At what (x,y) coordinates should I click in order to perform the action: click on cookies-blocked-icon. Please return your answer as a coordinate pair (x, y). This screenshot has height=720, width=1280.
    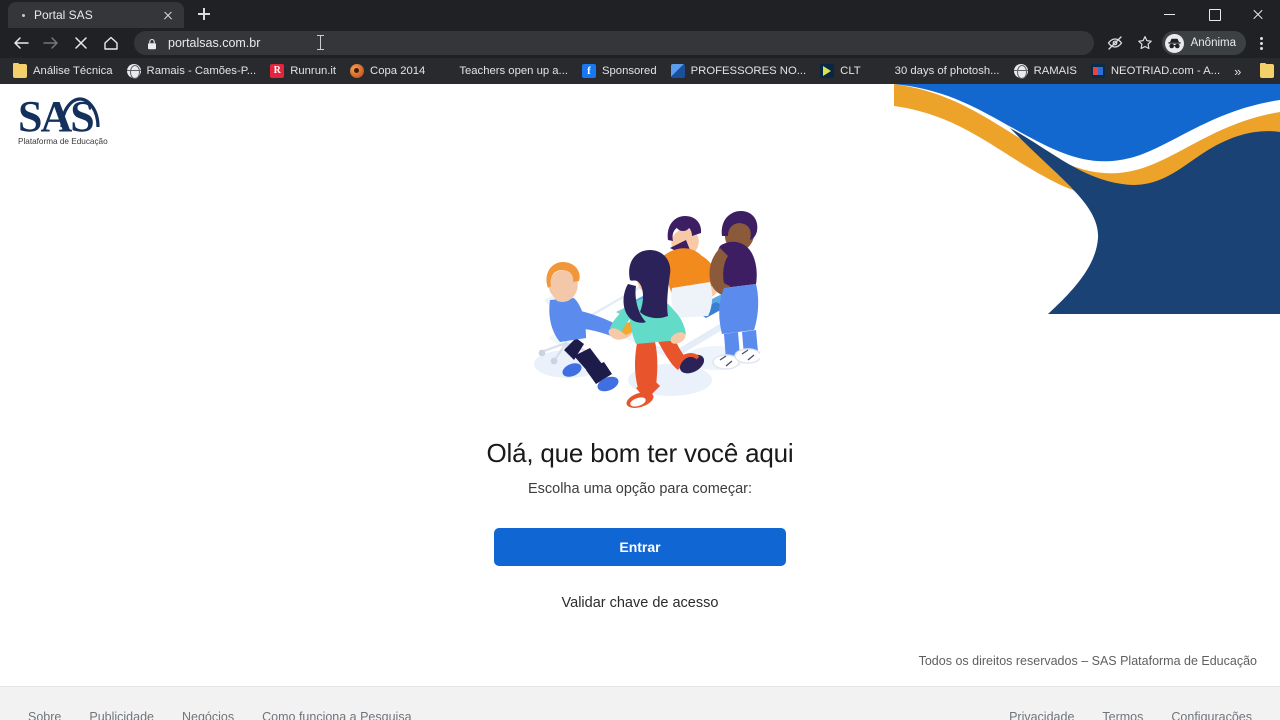
    Looking at the image, I should click on (1115, 43).